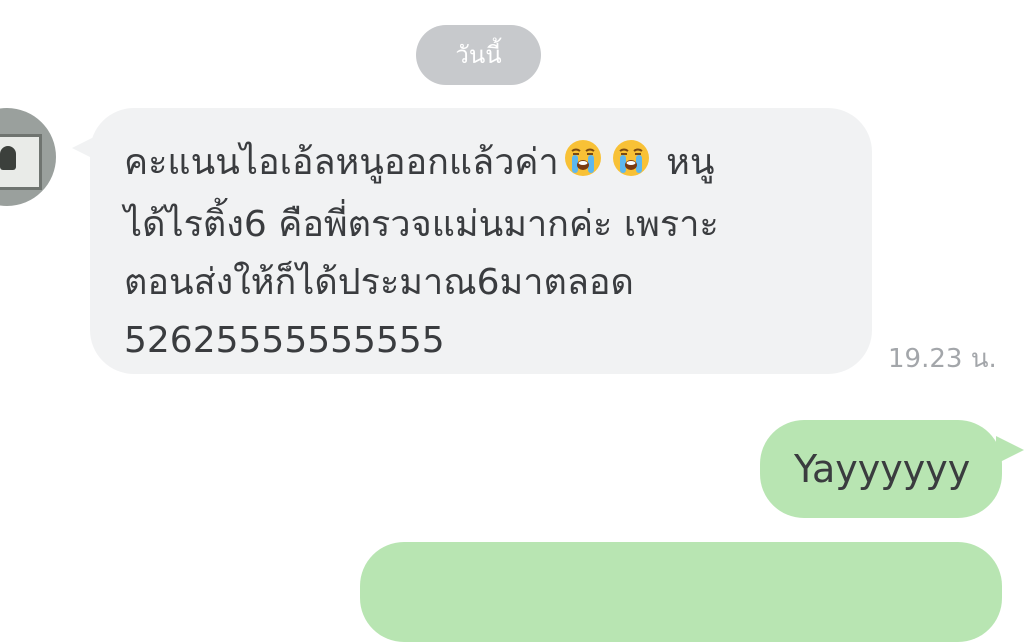  I want to click on date-separator: วันนี้, so click(478, 55).